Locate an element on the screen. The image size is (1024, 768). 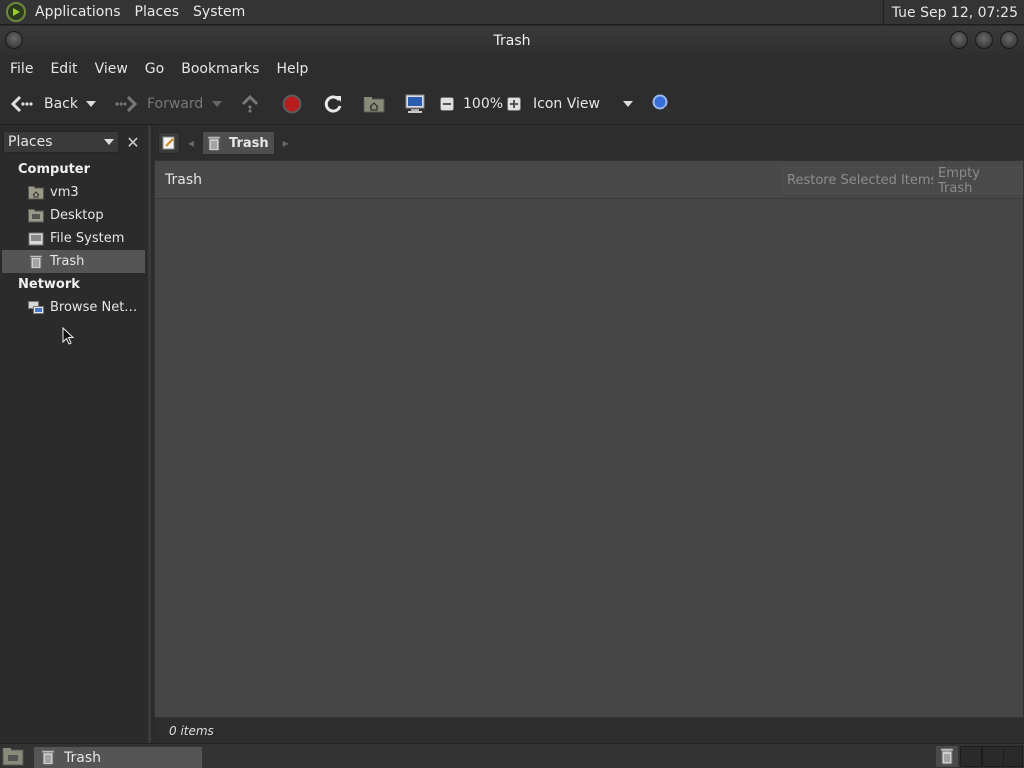
window-menu-button is located at coordinates (14, 40).